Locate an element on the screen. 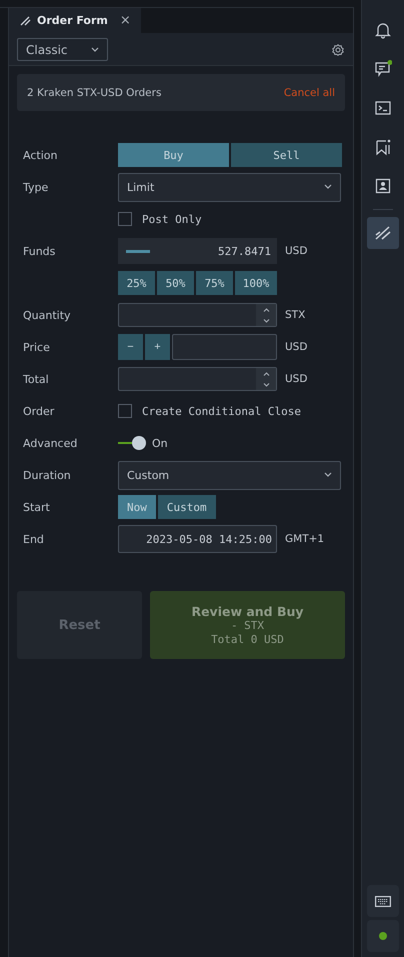  field-label: Total is located at coordinates (36, 379).